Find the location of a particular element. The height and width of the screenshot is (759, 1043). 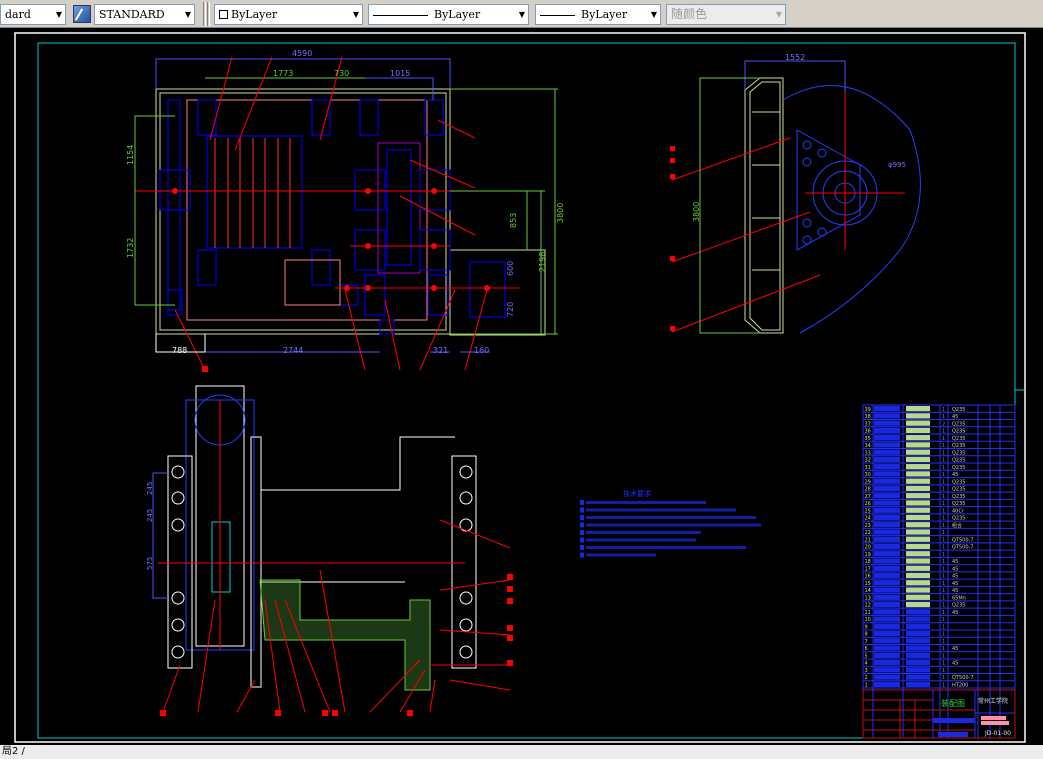

dim-diameter: φ995 is located at coordinates (897, 165).